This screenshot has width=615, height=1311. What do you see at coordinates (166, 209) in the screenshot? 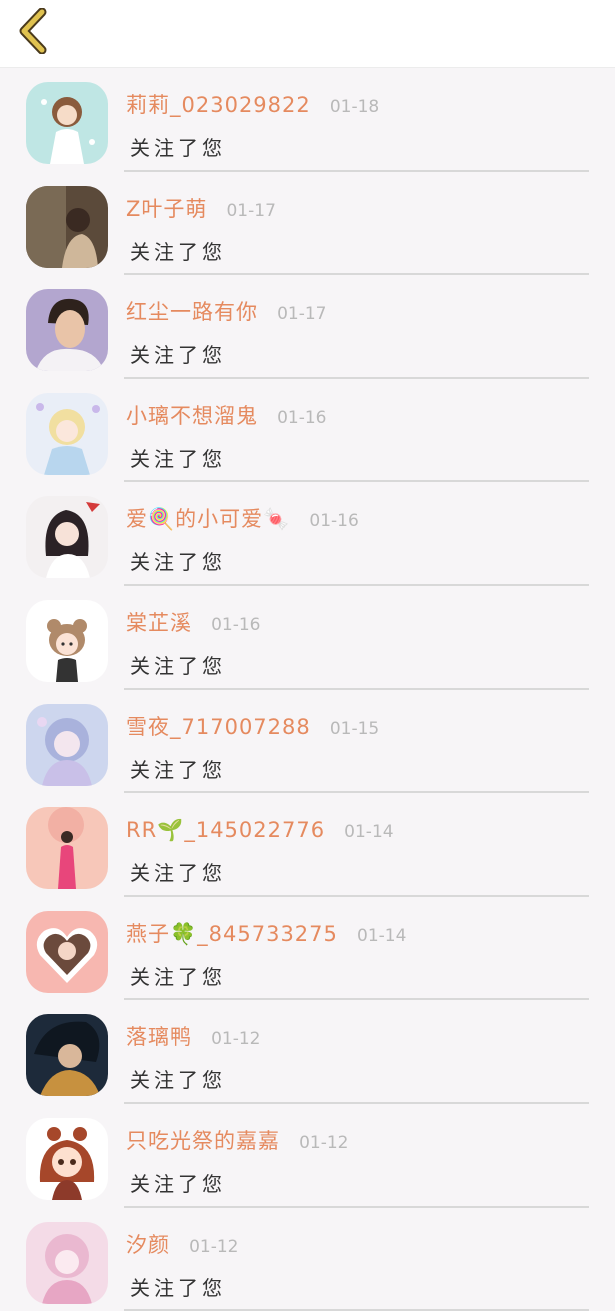
I see `user-name: Z叶子萌` at bounding box center [166, 209].